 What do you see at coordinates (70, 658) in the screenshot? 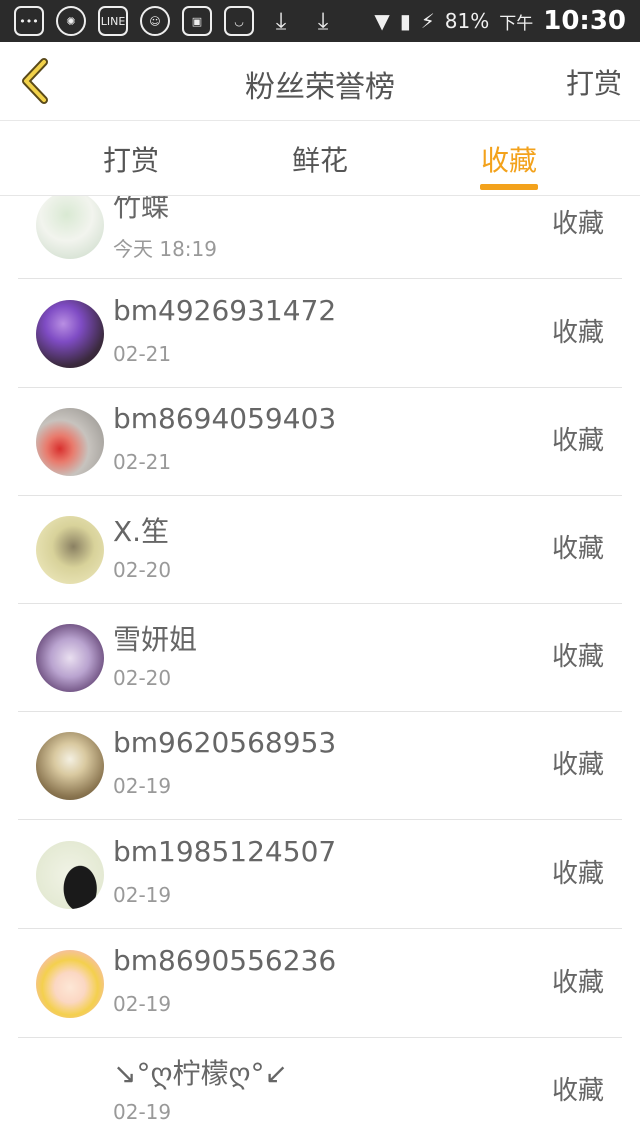
I see `avatar-anime-purple` at bounding box center [70, 658].